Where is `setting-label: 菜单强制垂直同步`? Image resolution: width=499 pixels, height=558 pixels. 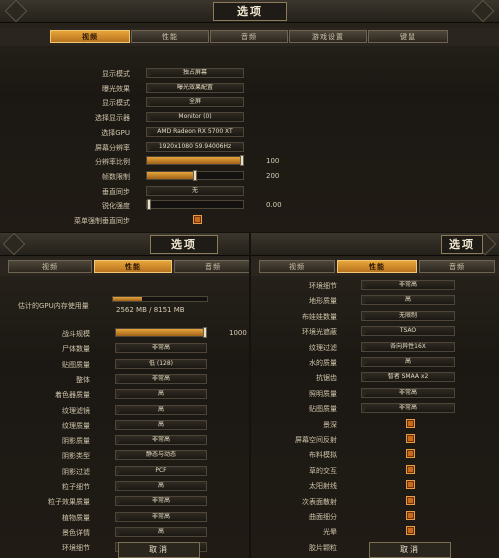
setting-label: 菜单强制垂直同步 is located at coordinates (102, 221).